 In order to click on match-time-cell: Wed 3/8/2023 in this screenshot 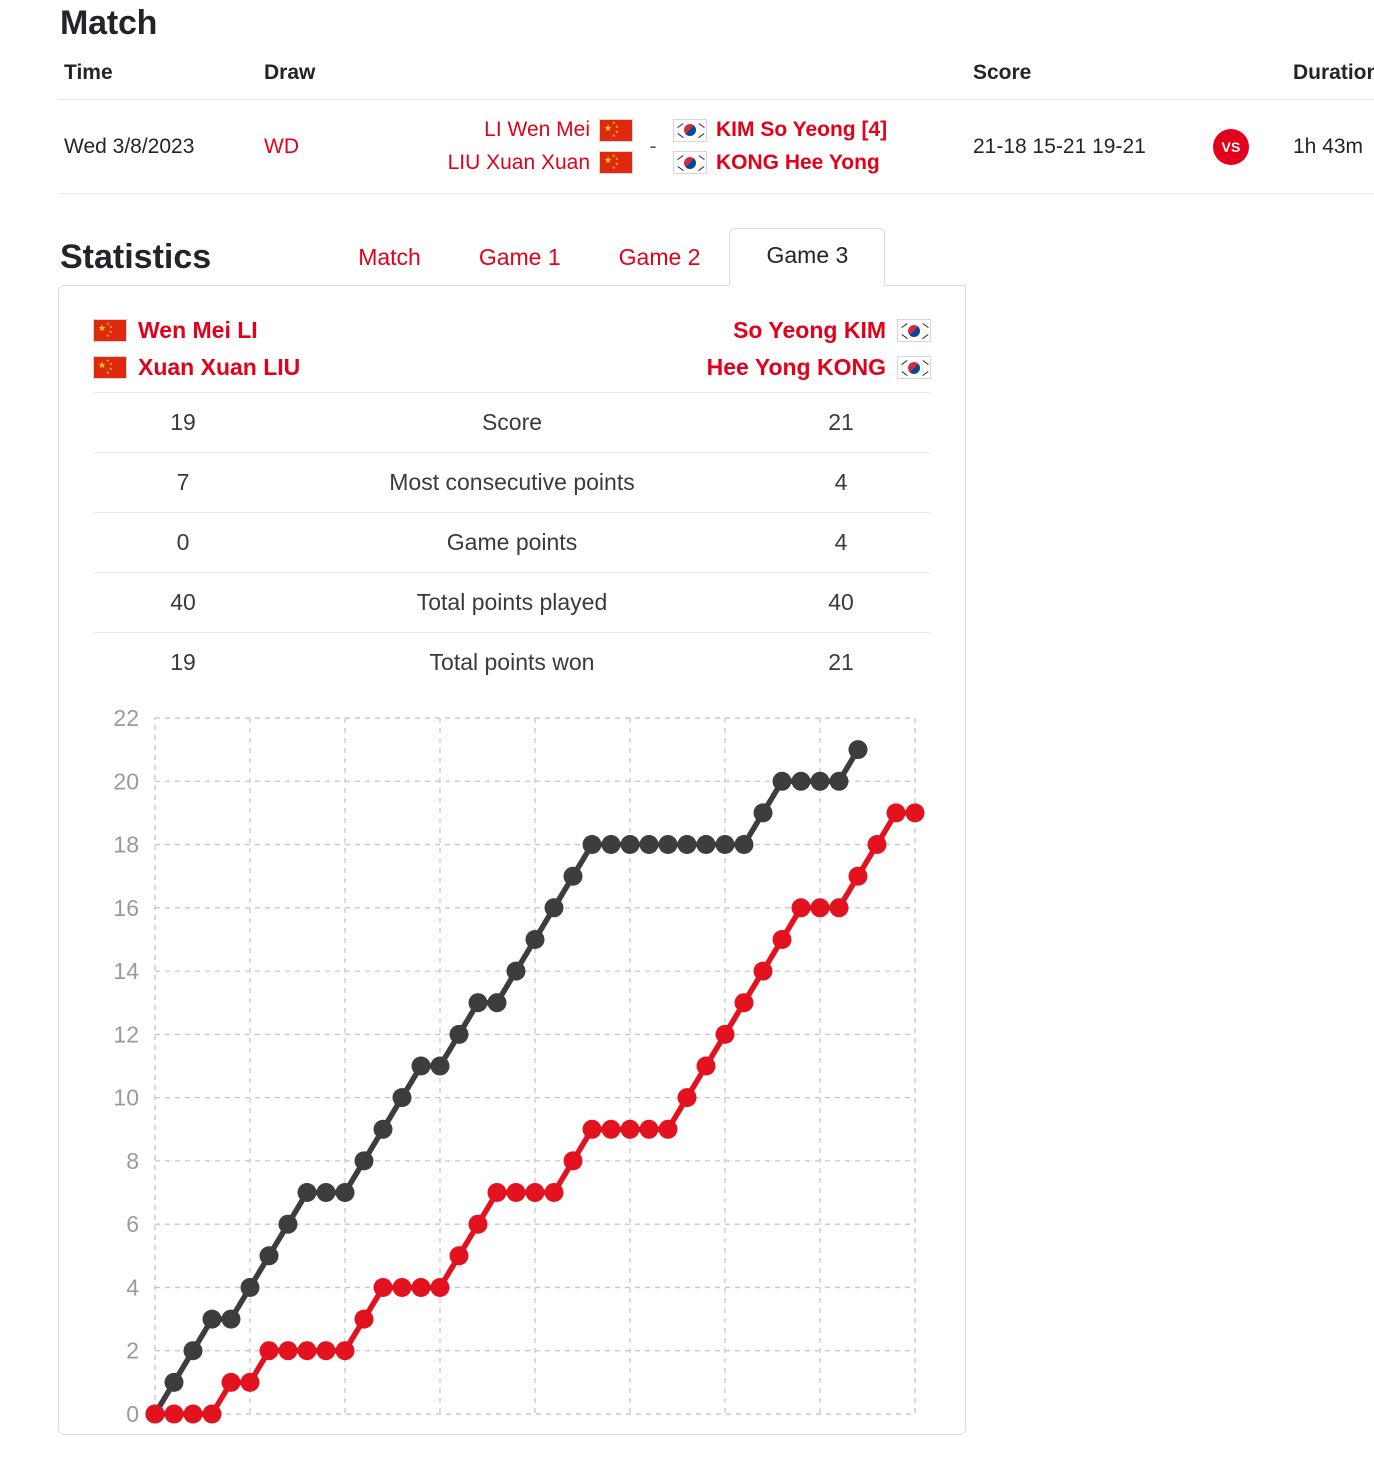, I will do `click(158, 147)`.